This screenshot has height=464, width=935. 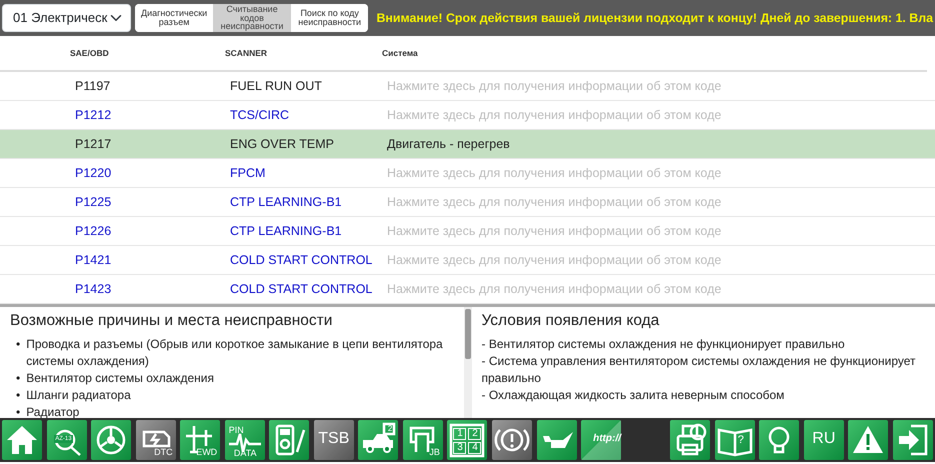 I want to click on table-row: P1197 FUEL RUN OUT Нажмите здесь для получения информации об этом коде, so click(x=467, y=86).